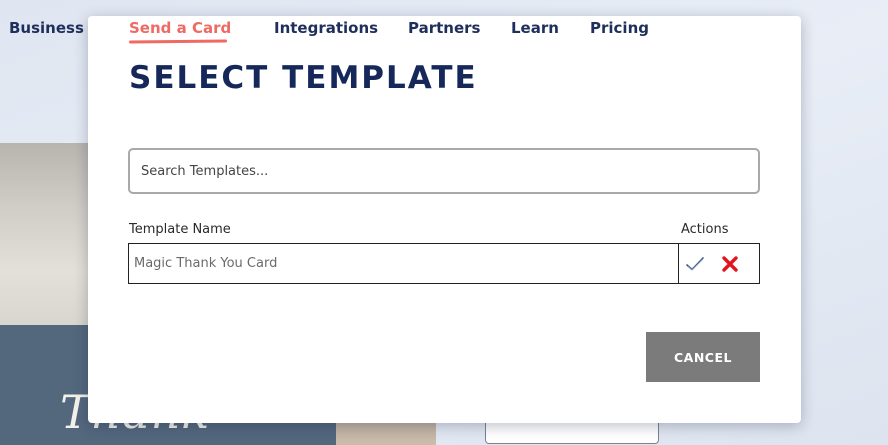 The height and width of the screenshot is (445, 888). Describe the element at coordinates (705, 229) in the screenshot. I see `column-header-actions: Actions` at that location.